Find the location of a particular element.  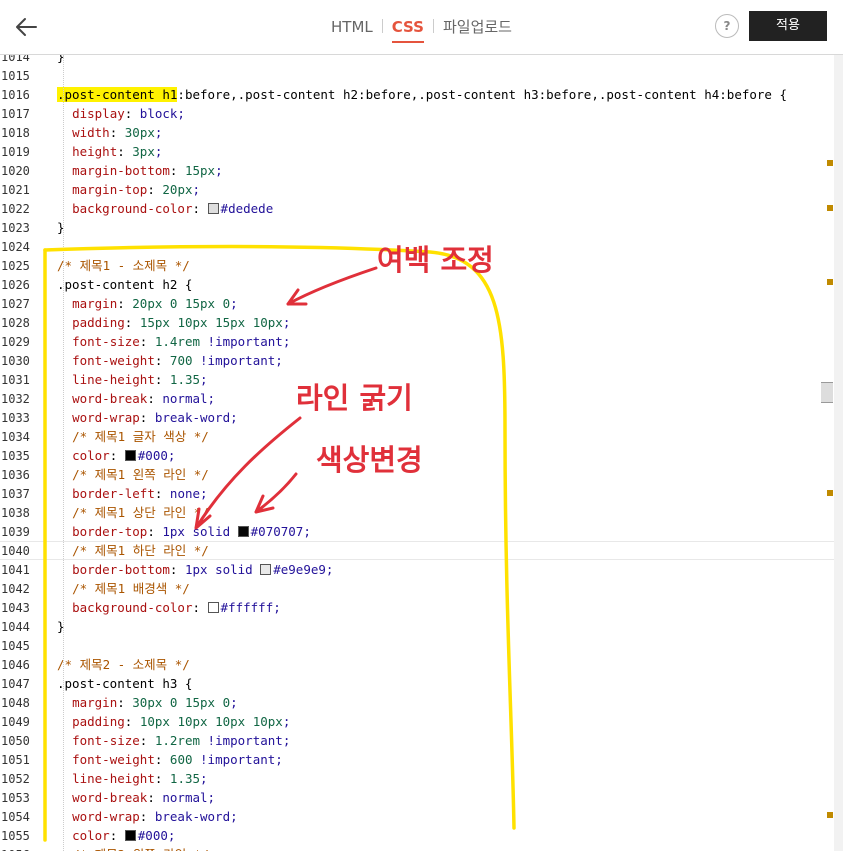

line-number: 1054 is located at coordinates (15, 817).